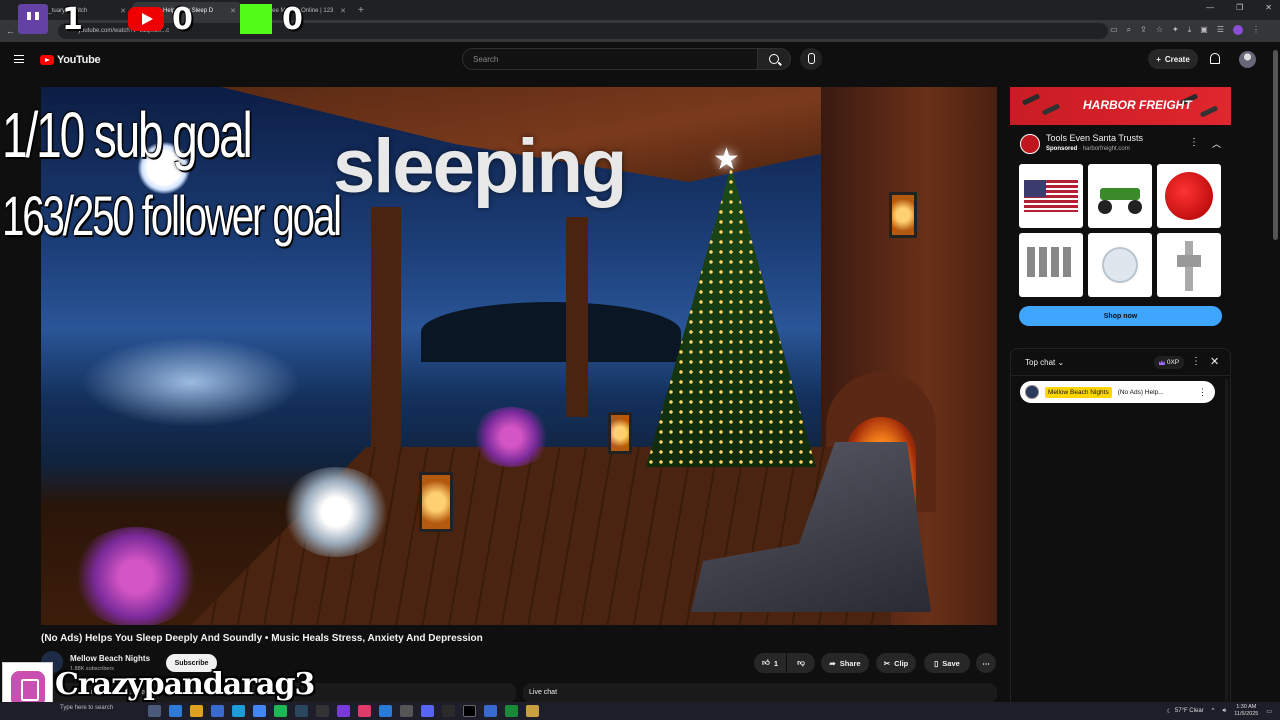 The width and height of the screenshot is (1280, 720). What do you see at coordinates (811, 59) in the screenshot?
I see `microphone-icon` at bounding box center [811, 59].